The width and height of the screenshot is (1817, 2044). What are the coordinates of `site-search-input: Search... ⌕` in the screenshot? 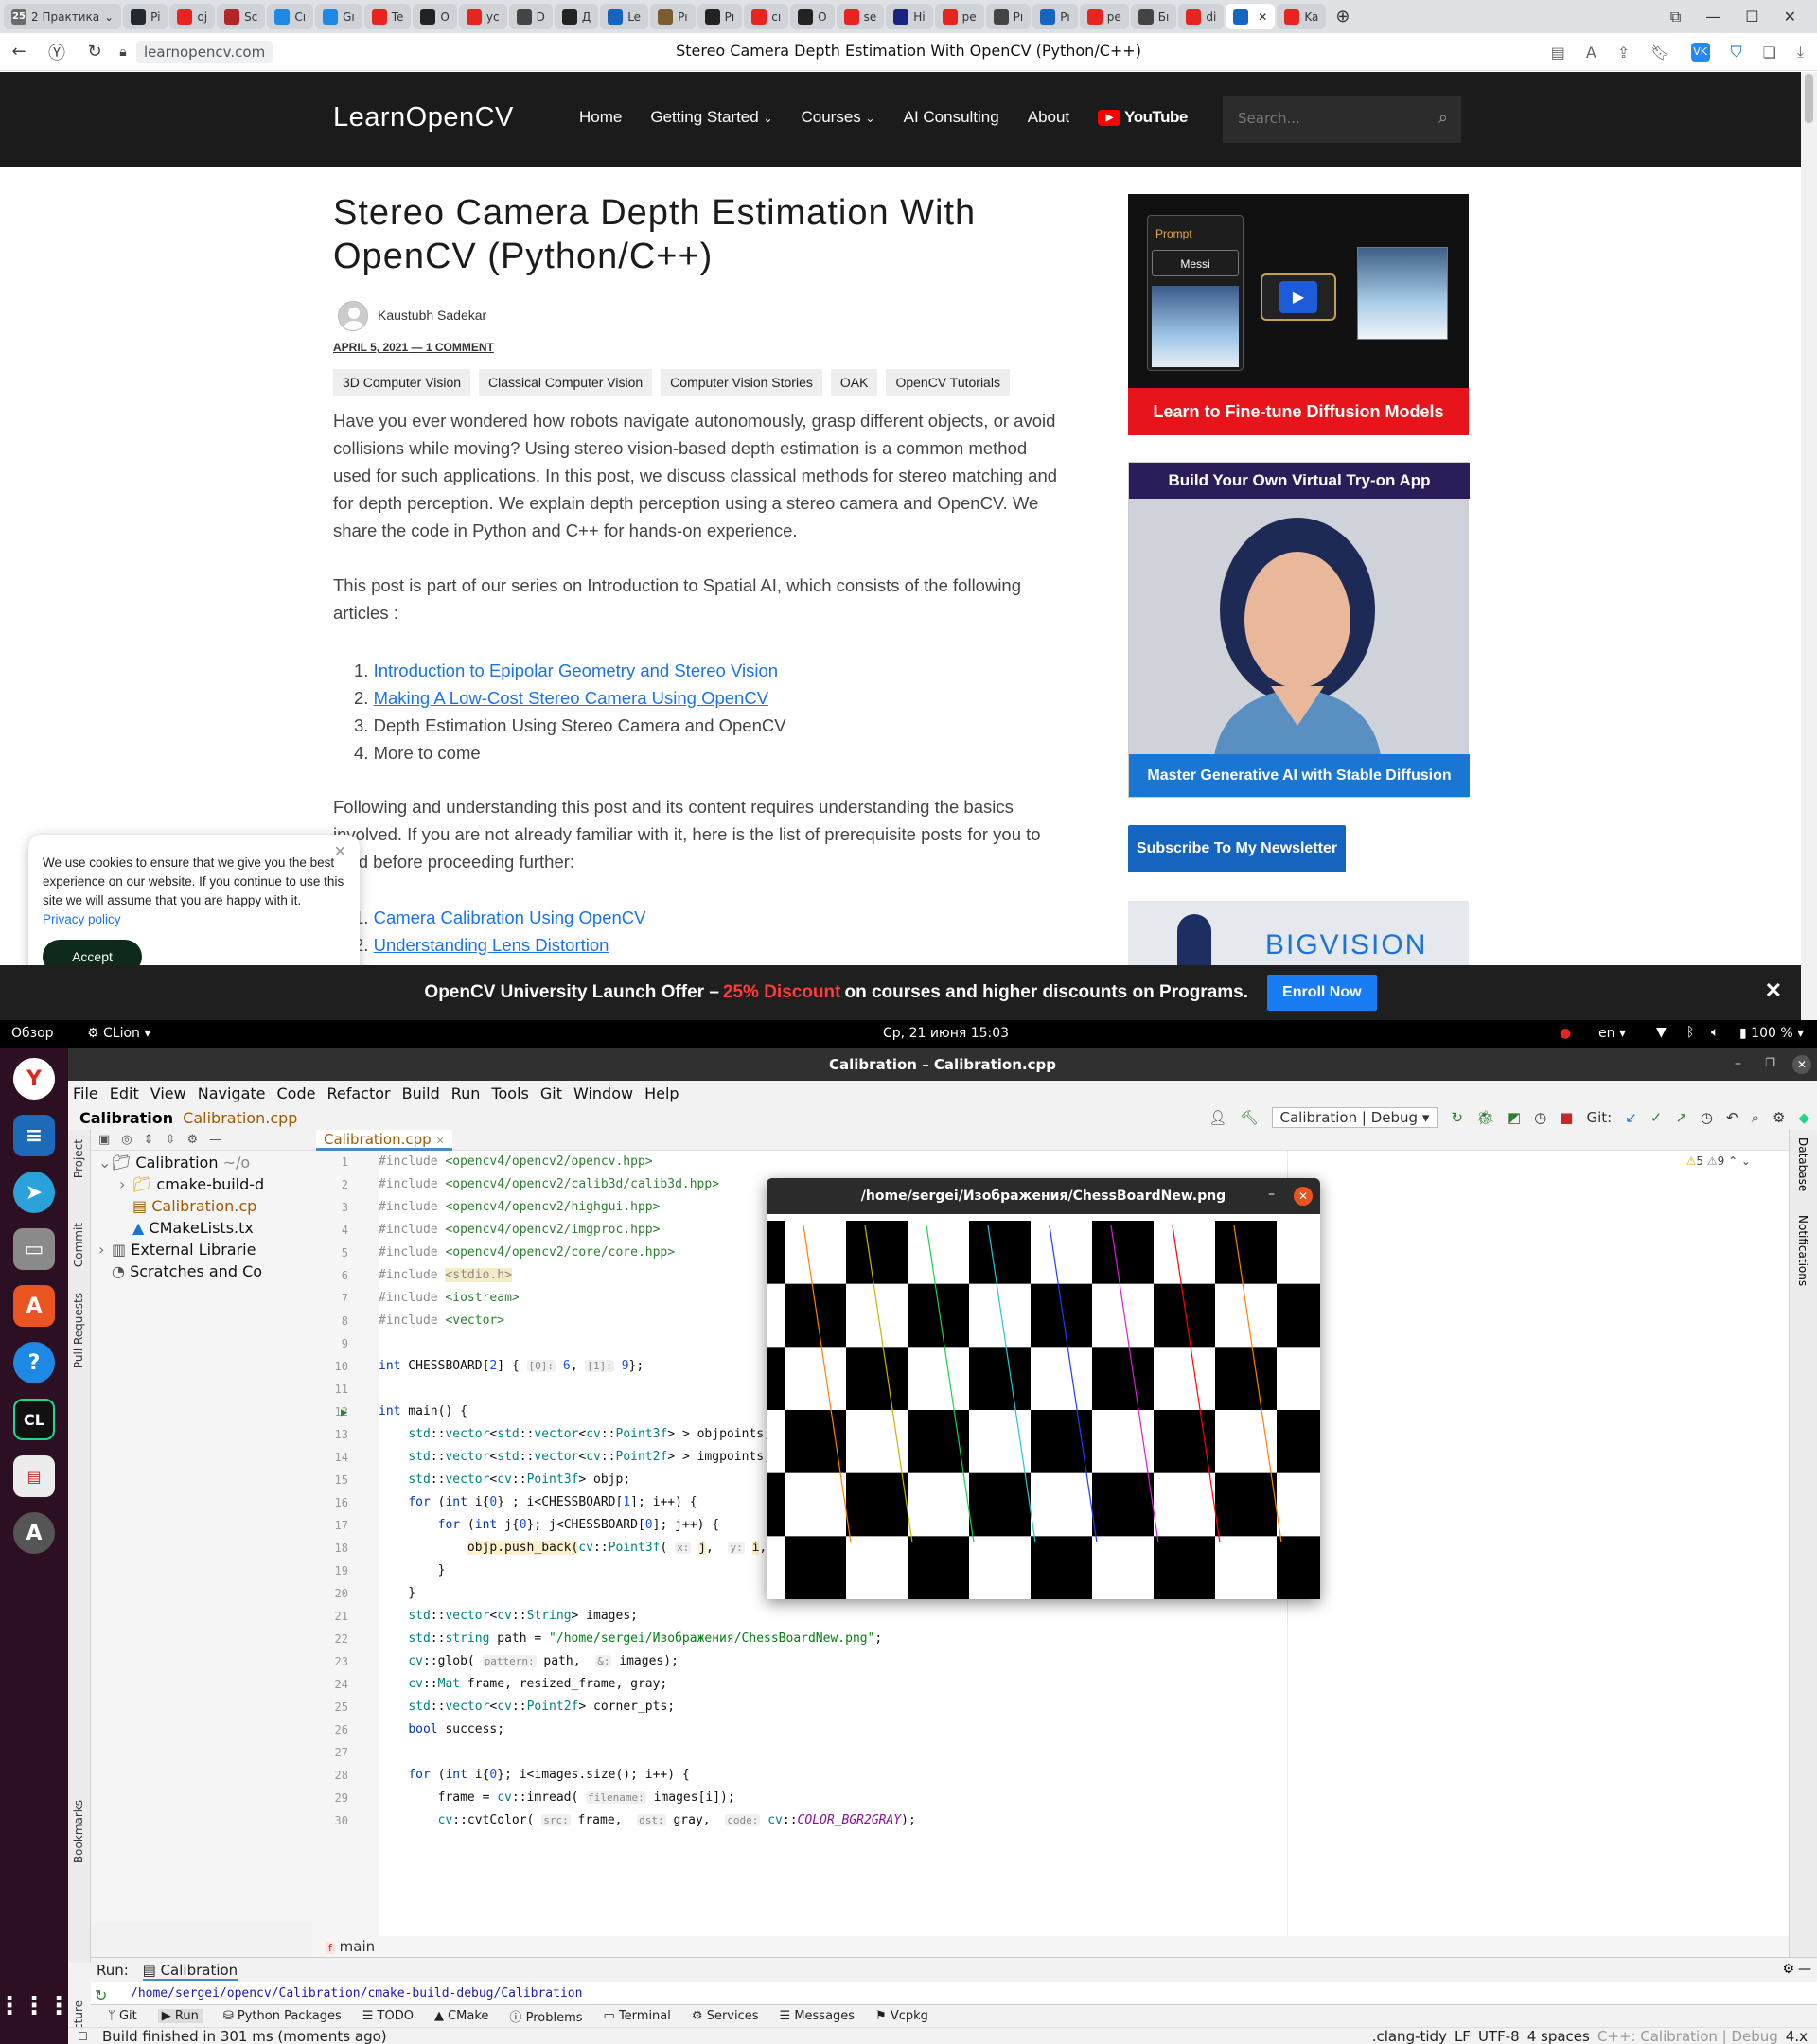 It's located at (1342, 119).